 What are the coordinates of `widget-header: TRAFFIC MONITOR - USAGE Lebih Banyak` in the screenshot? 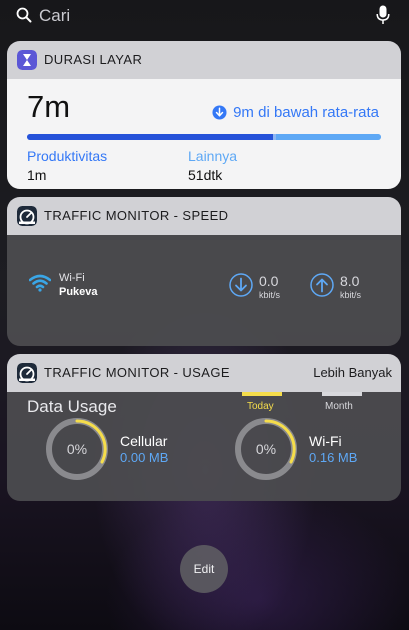 It's located at (204, 373).